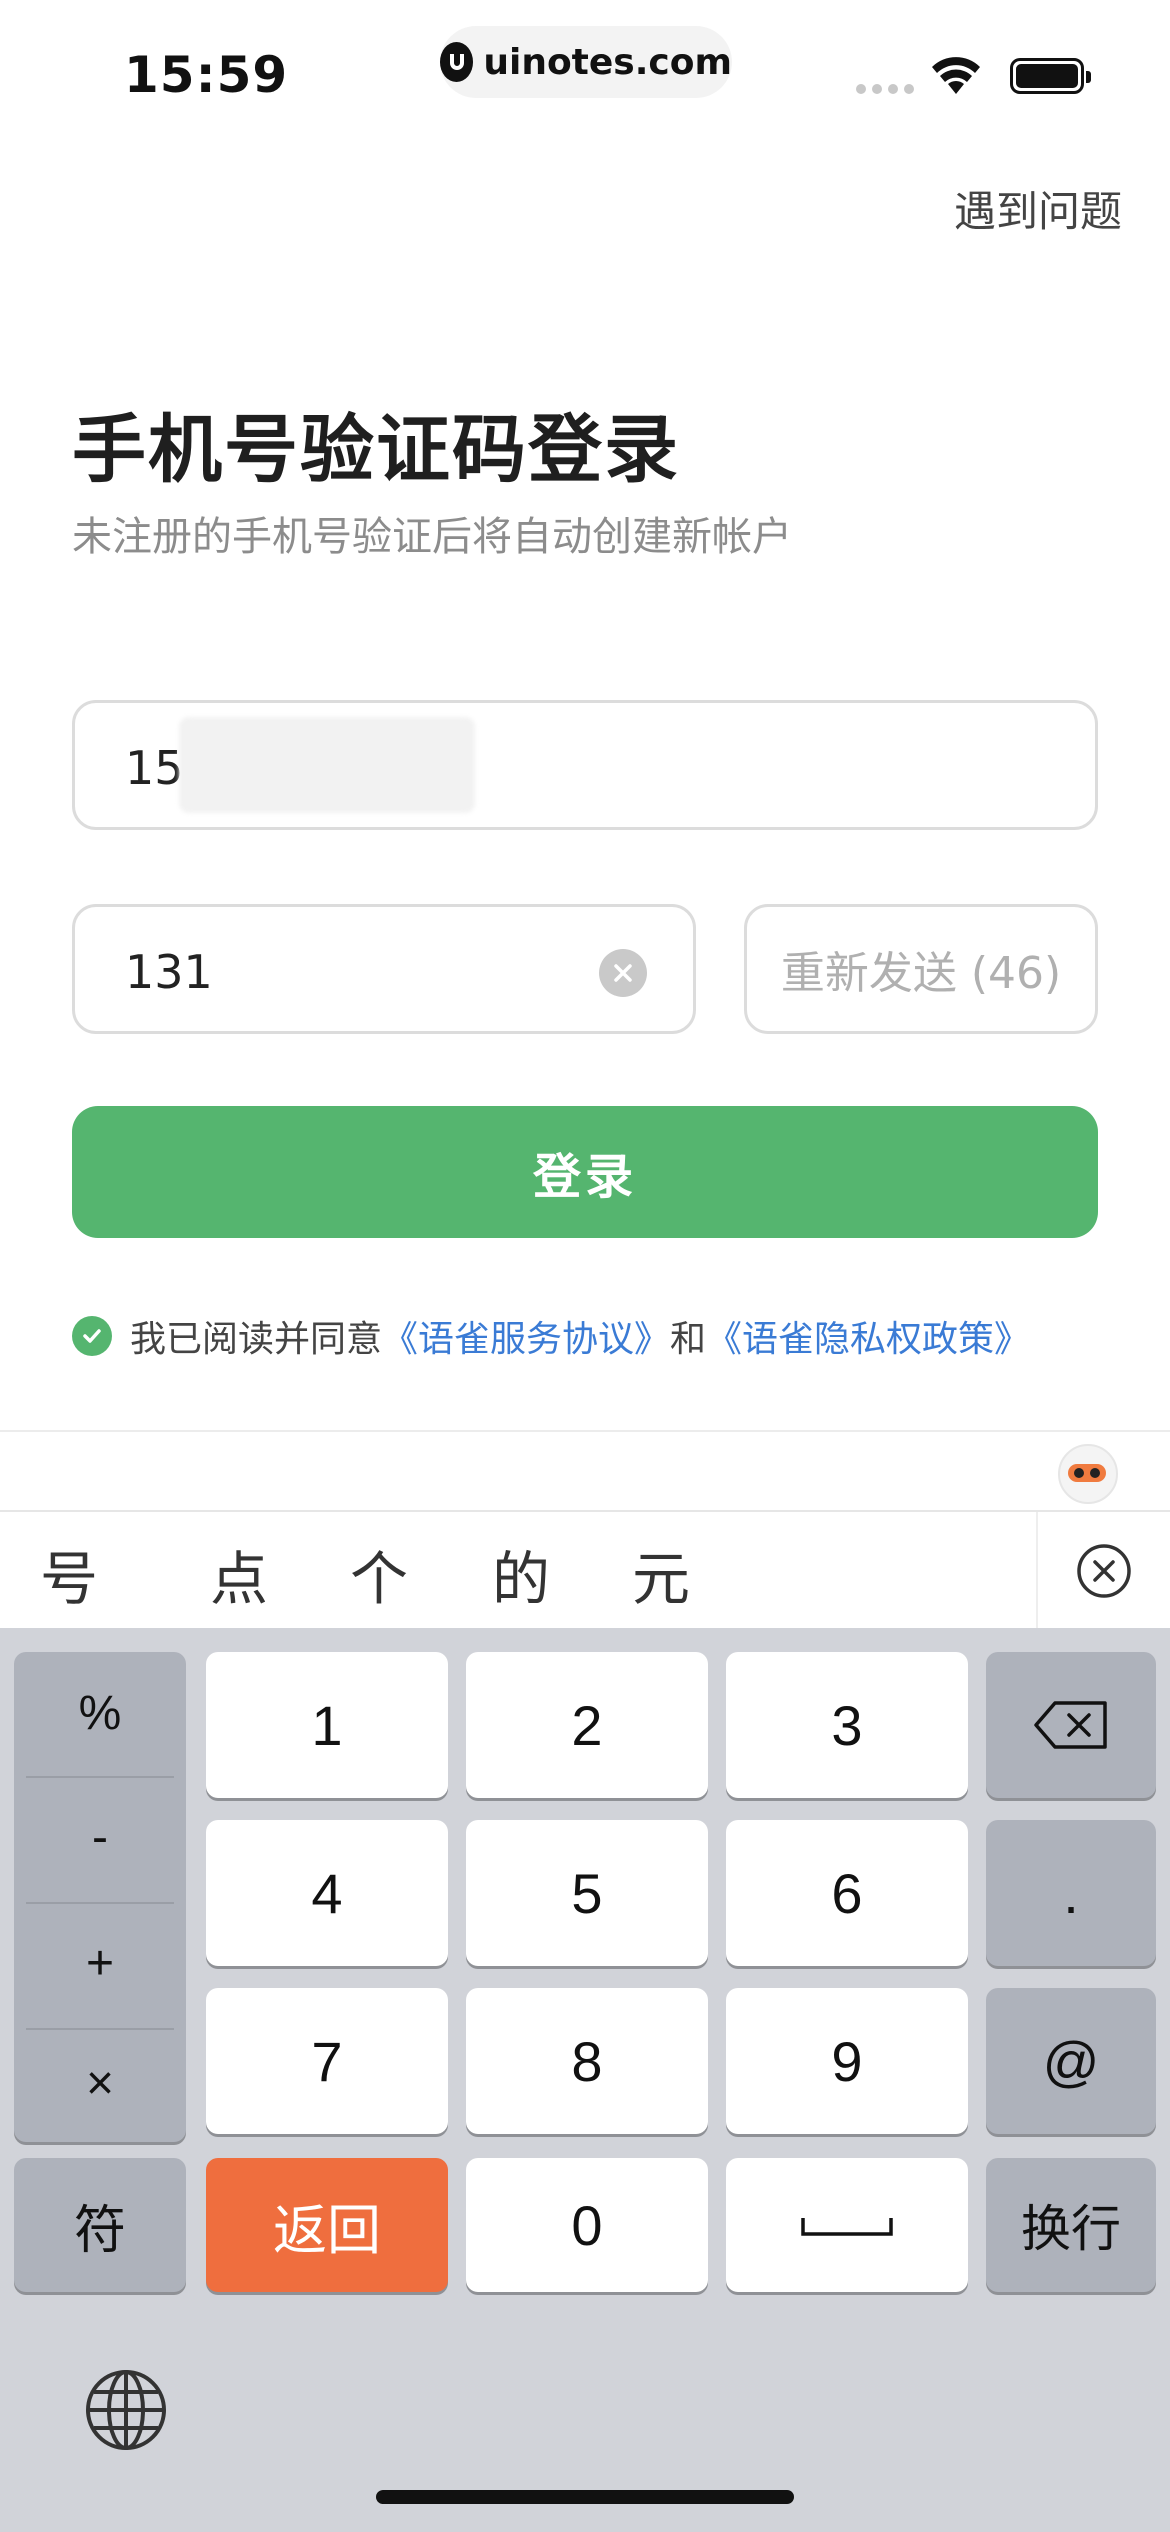 Image resolution: width=1170 pixels, height=2532 pixels. What do you see at coordinates (885, 89) in the screenshot?
I see `cellular-signal-icon` at bounding box center [885, 89].